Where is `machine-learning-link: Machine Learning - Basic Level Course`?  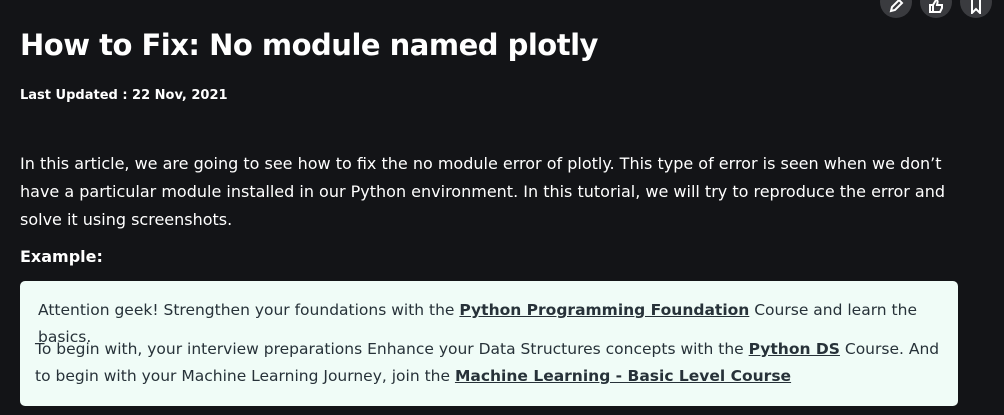 machine-learning-link: Machine Learning - Basic Level Course is located at coordinates (623, 376).